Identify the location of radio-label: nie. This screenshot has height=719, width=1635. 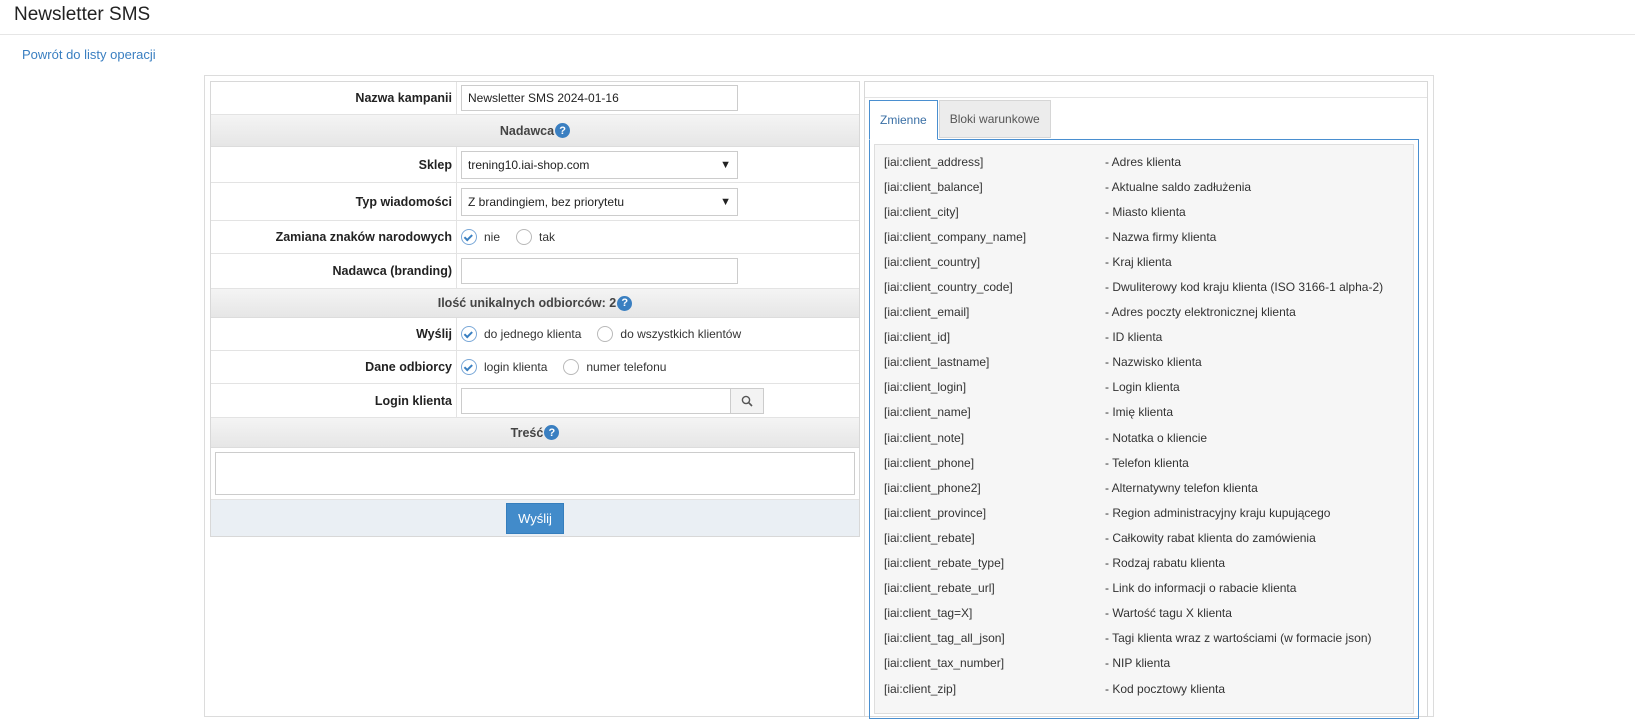
(492, 237).